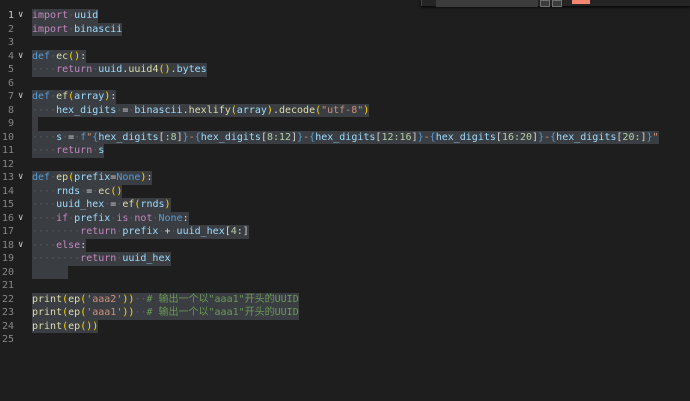 The width and height of the screenshot is (690, 401). I want to click on code-line: ····return·s, so click(68, 151).